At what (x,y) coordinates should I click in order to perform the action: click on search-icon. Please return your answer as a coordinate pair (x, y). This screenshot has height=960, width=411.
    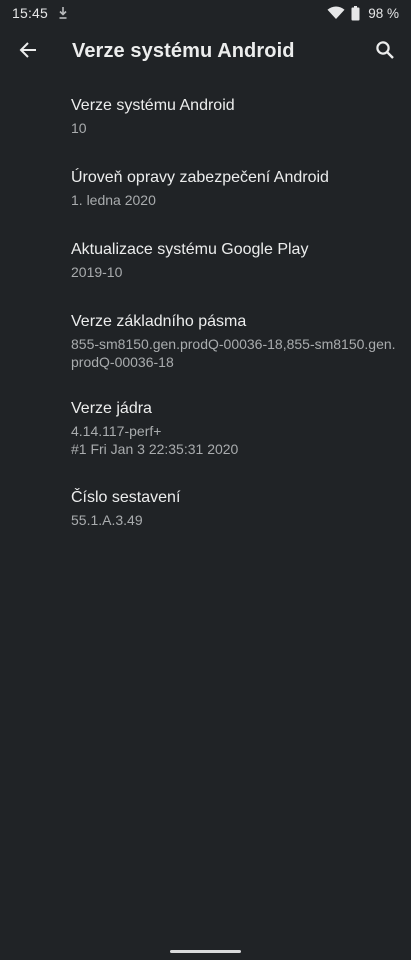
    Looking at the image, I should click on (385, 50).